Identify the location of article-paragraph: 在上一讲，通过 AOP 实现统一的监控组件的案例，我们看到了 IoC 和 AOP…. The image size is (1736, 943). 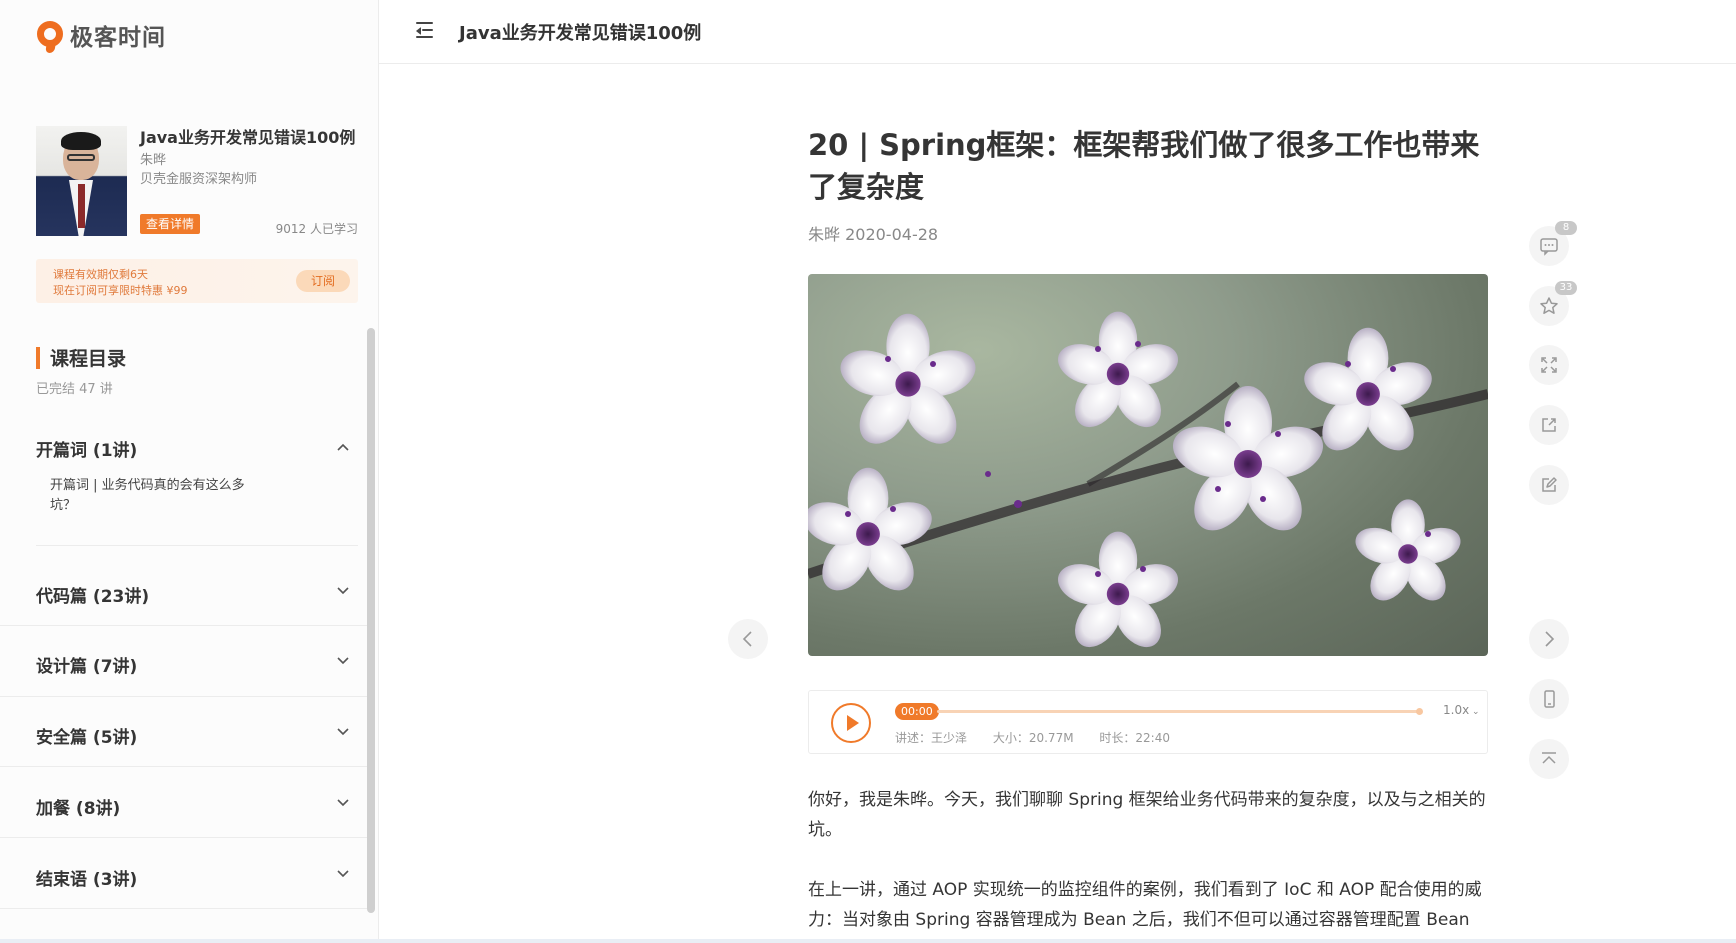
(1145, 905).